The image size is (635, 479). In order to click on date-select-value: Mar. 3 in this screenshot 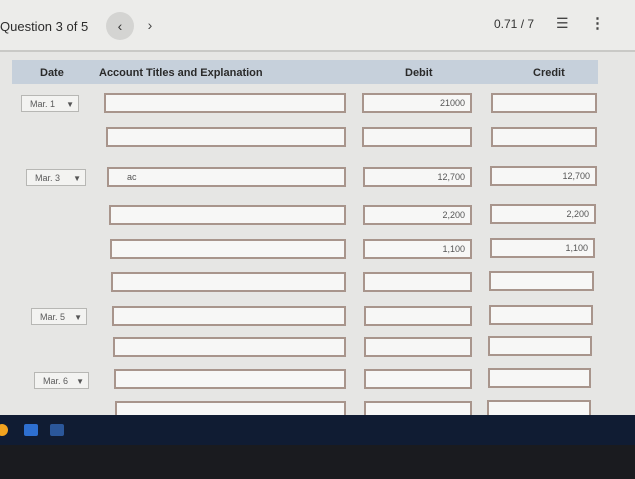, I will do `click(48, 178)`.